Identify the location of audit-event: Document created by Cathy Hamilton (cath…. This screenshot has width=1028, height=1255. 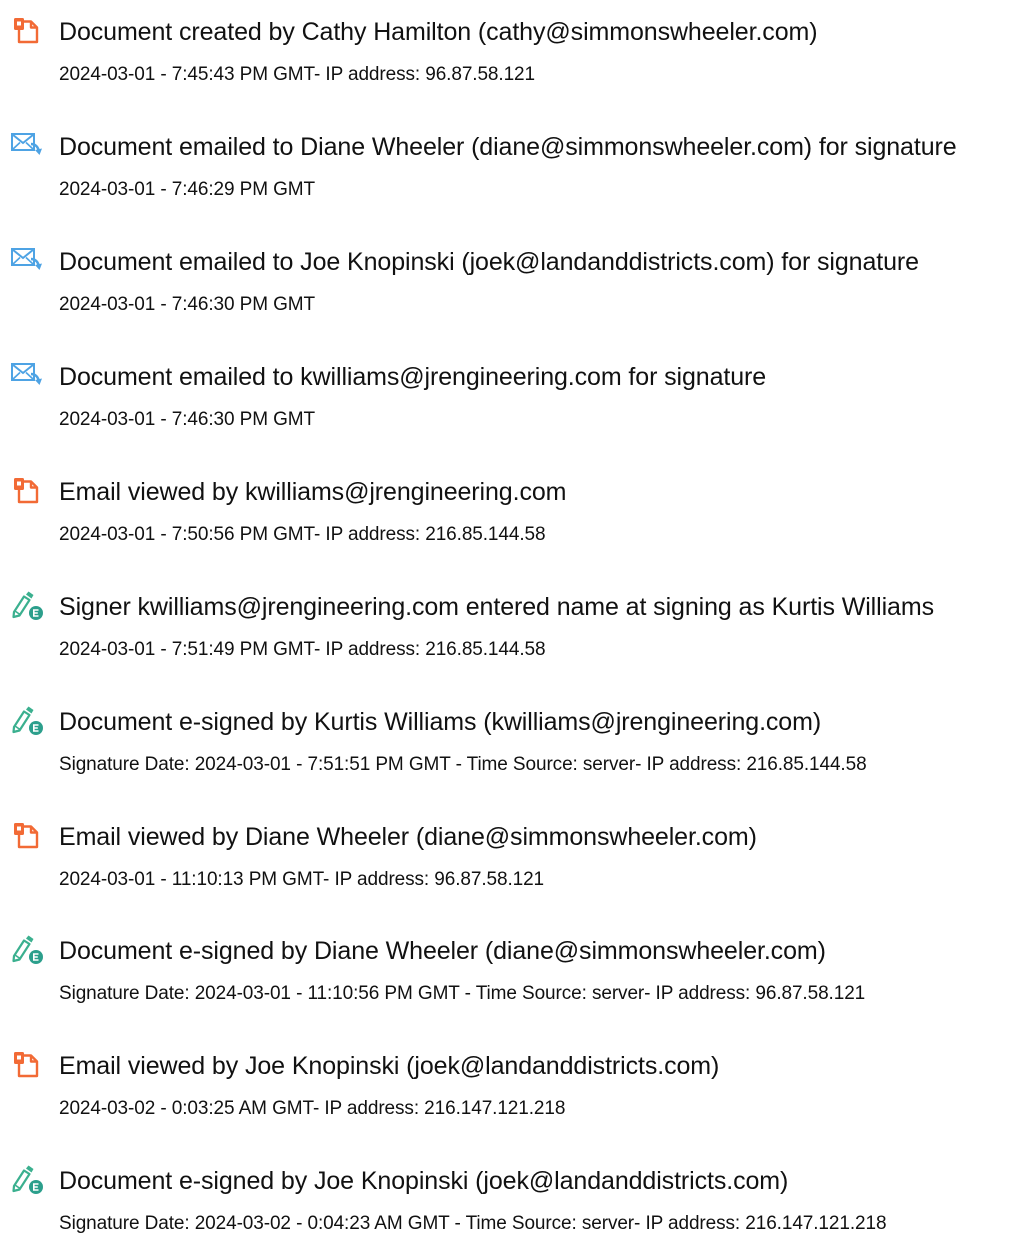
(514, 56).